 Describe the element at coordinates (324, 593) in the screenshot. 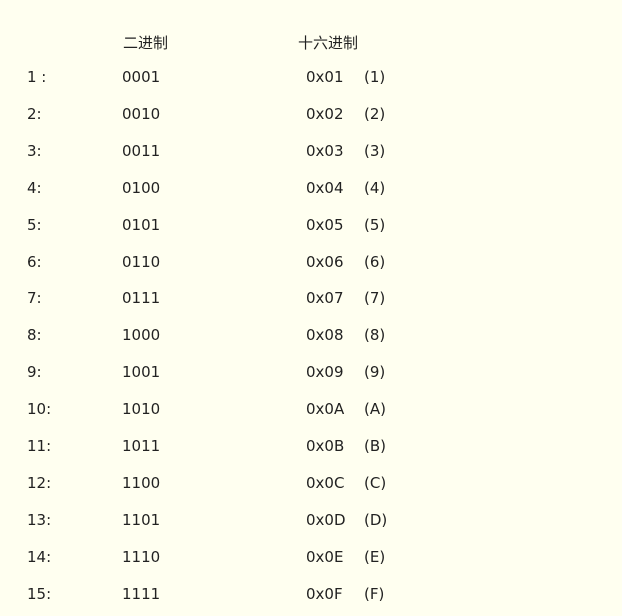

I see `cell-hex: 0x0F` at that location.